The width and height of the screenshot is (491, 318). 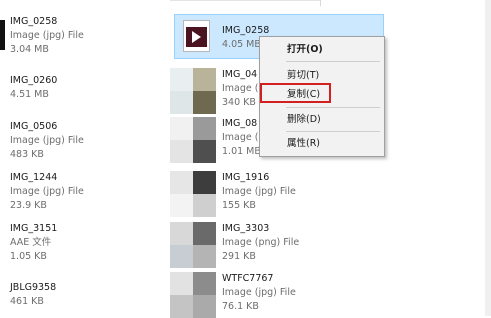 I want to click on file-name: WTFC7767, so click(x=248, y=278).